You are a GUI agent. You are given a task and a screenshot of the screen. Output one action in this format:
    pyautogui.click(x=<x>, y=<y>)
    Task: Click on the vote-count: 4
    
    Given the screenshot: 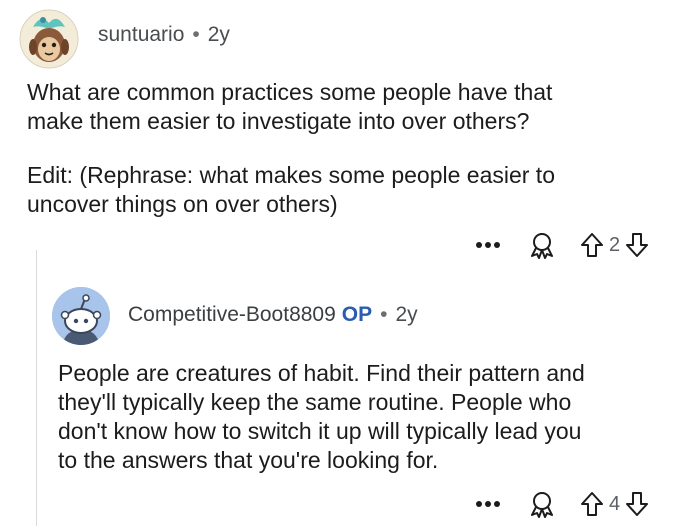 What is the action you would take?
    pyautogui.click(x=615, y=503)
    